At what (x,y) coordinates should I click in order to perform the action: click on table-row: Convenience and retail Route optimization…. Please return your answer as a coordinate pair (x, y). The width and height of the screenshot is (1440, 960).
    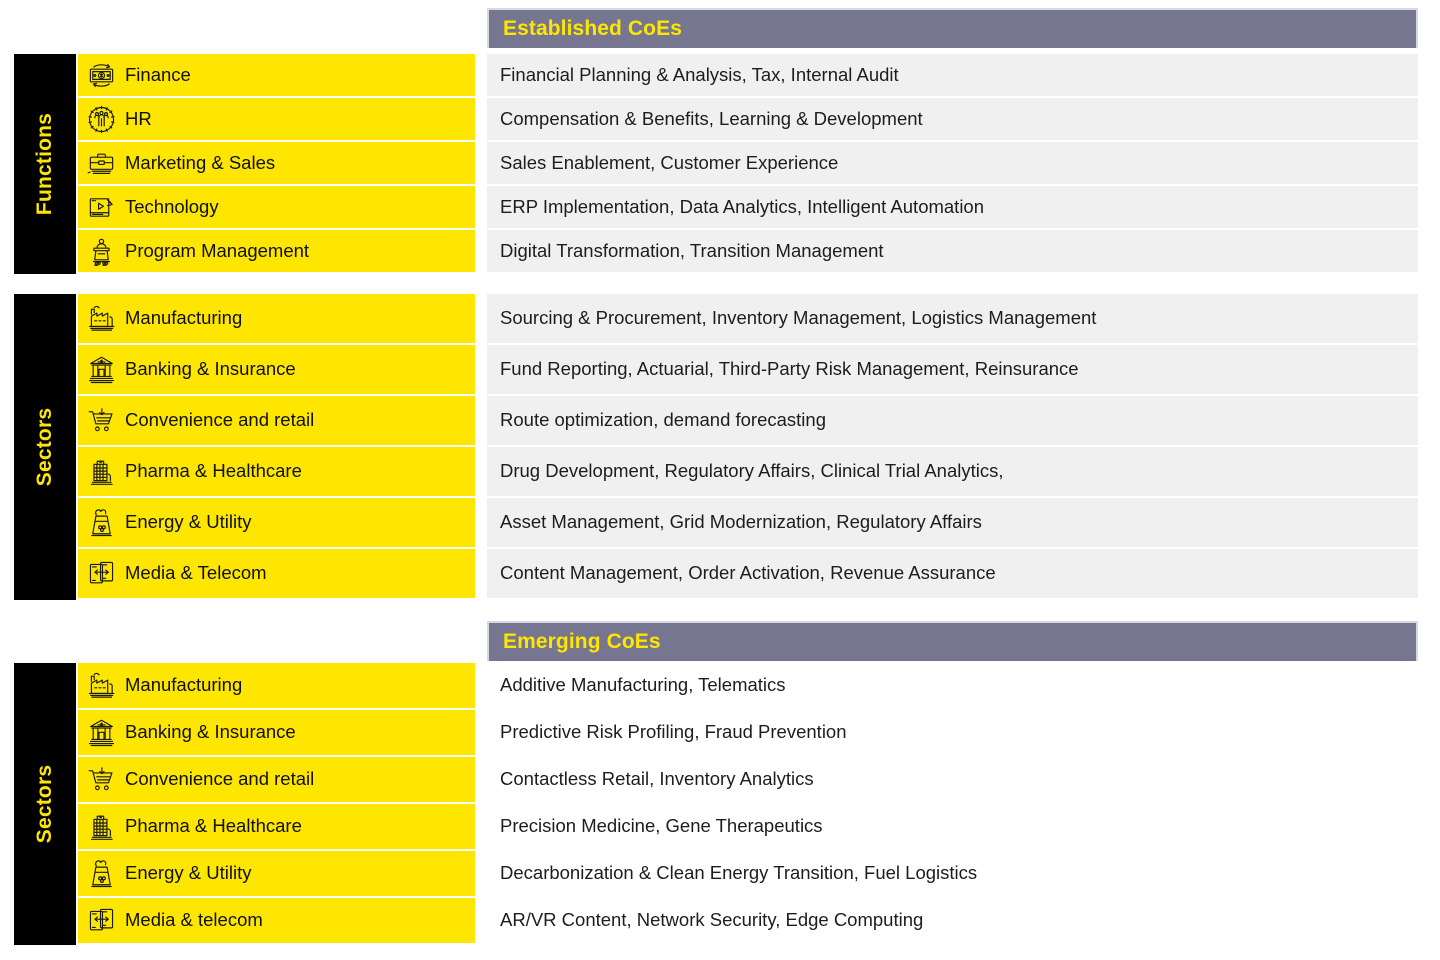
    Looking at the image, I should click on (748, 420).